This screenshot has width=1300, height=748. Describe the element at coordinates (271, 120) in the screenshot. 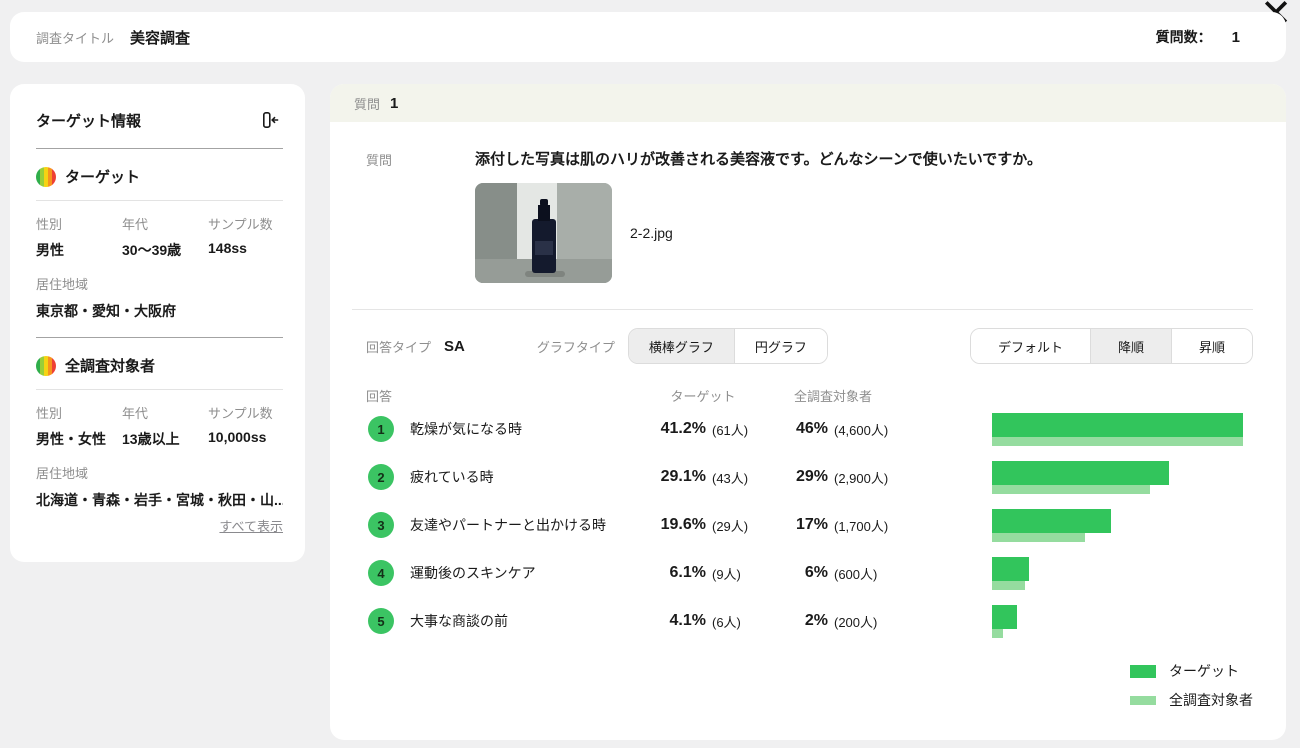

I see `collapse-panel-icon` at that location.